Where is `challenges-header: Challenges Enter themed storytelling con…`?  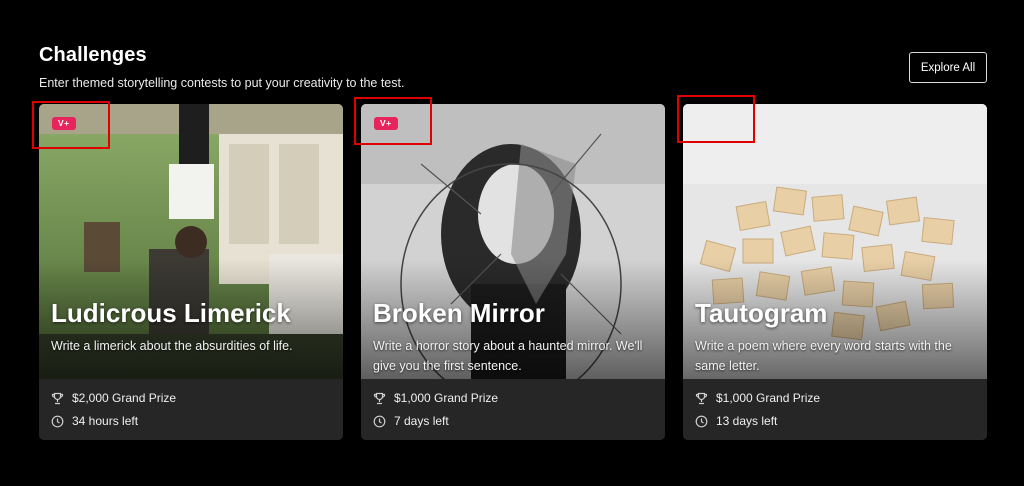 challenges-header: Challenges Enter themed storytelling con… is located at coordinates (221, 67).